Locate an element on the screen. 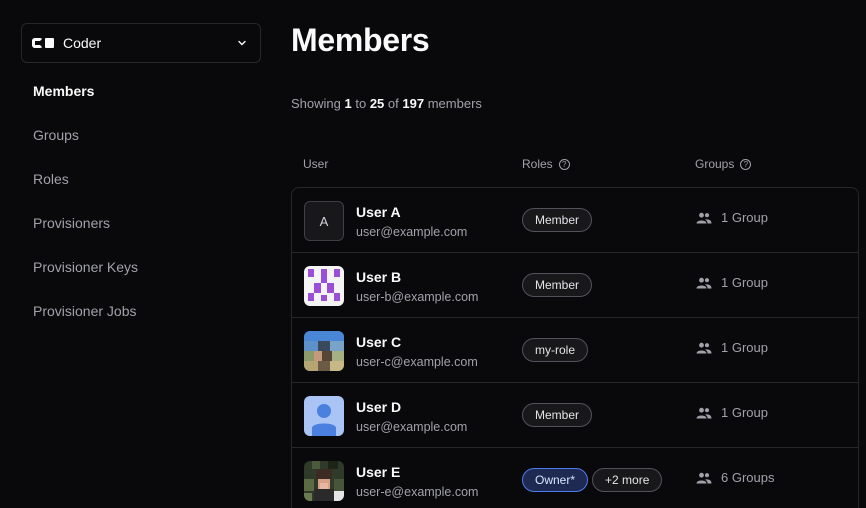  role-pill: my-role is located at coordinates (555, 350).